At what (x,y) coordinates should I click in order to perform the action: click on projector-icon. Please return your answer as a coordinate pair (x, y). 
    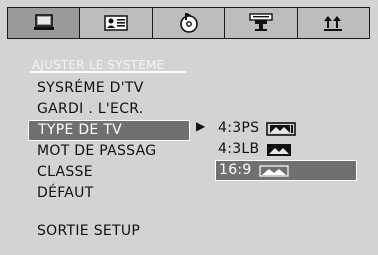
    Looking at the image, I should click on (261, 22).